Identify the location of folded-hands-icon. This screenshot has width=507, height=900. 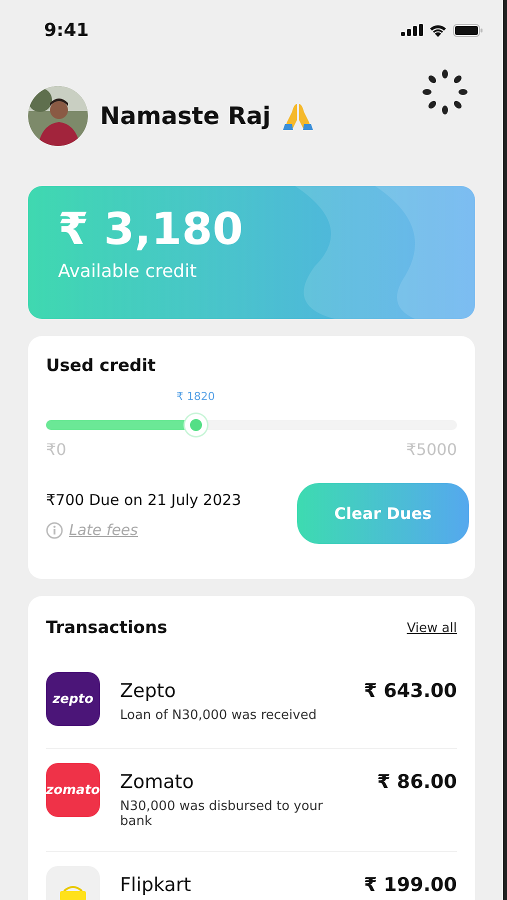
(297, 116).